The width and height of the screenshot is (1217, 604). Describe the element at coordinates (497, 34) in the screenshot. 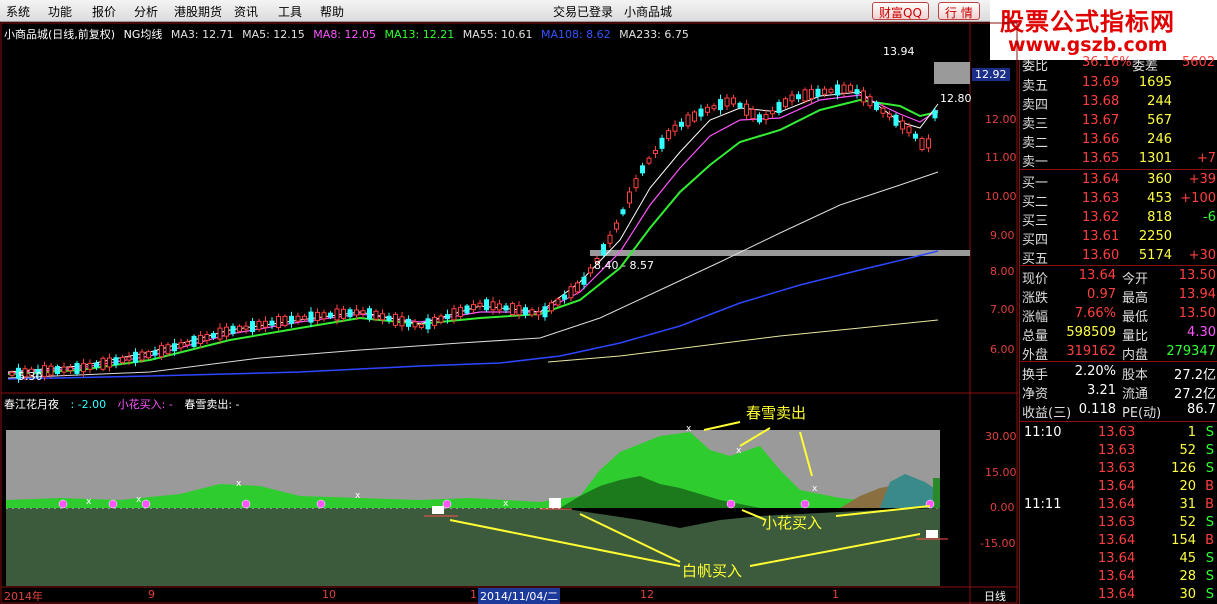

I see `ma55-label: MA55: 10.61` at that location.